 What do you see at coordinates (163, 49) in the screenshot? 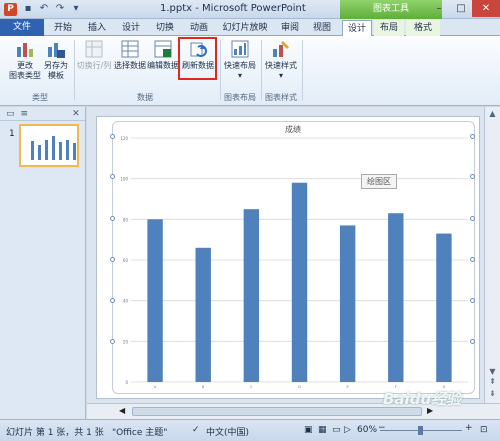
I see `edit-data-icon` at bounding box center [163, 49].